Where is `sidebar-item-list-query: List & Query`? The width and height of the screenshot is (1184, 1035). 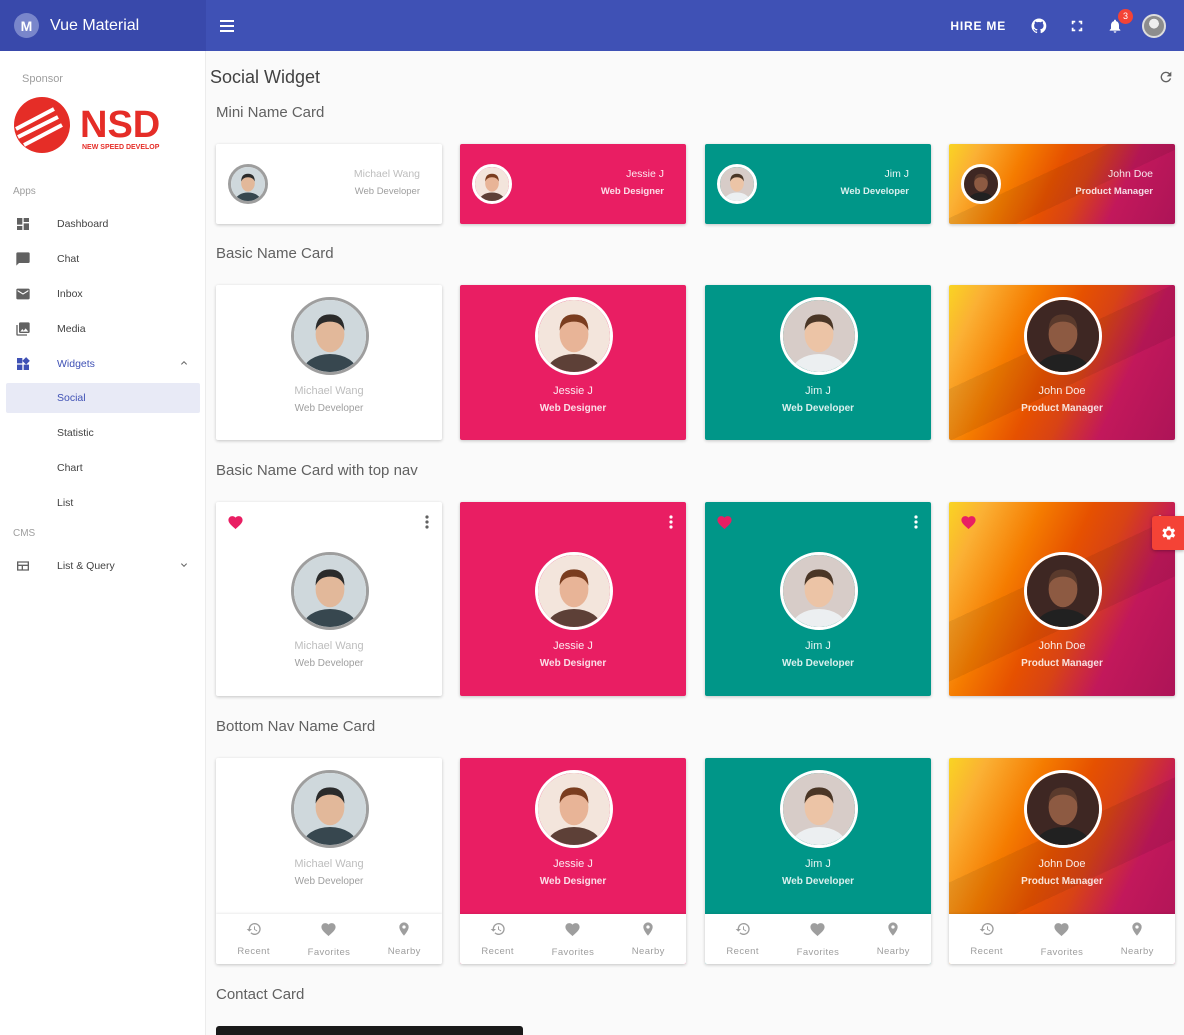
sidebar-item-list-query: List & Query is located at coordinates (103, 566).